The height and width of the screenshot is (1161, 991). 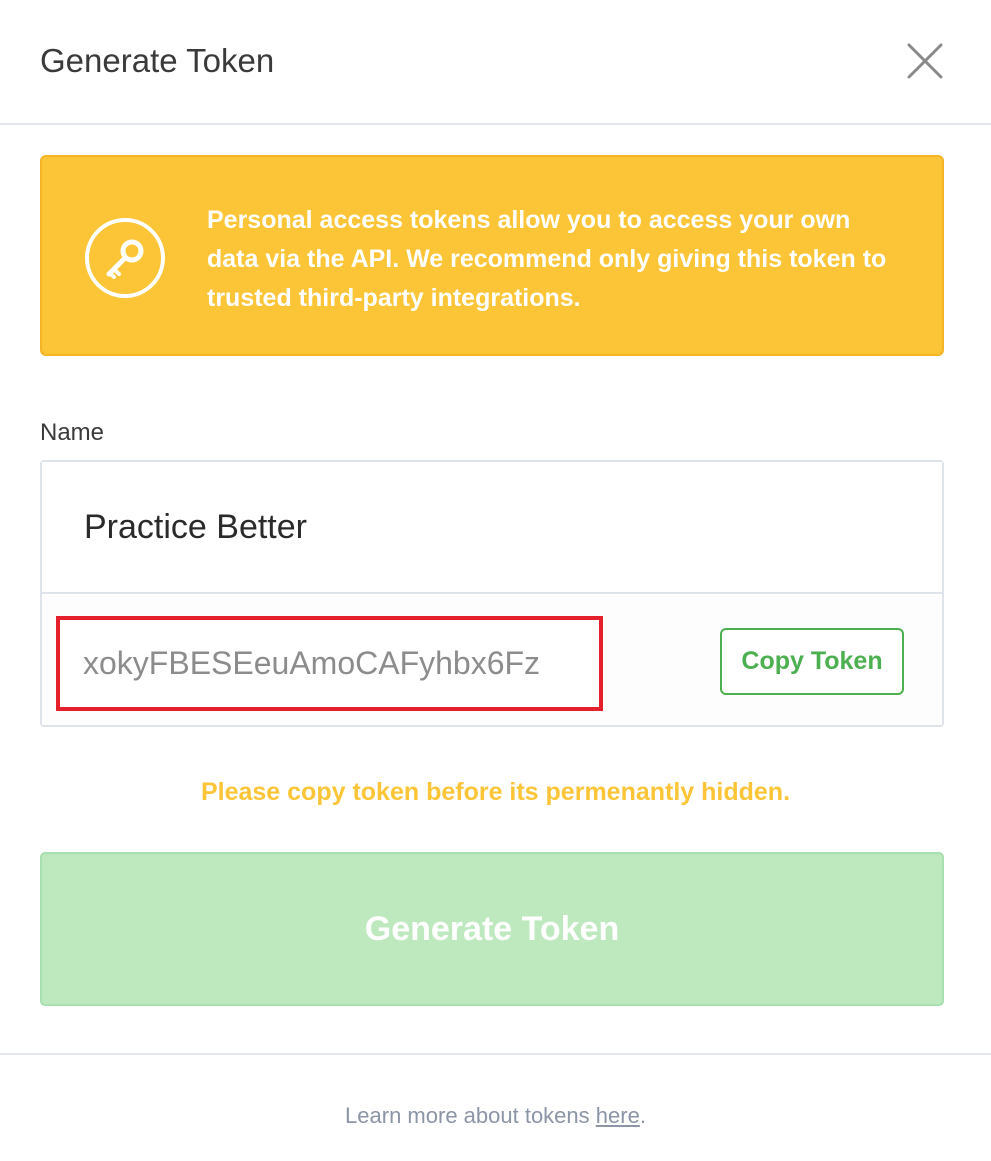 I want to click on modal-footer: Learn more about tokens here., so click(x=495, y=1107).